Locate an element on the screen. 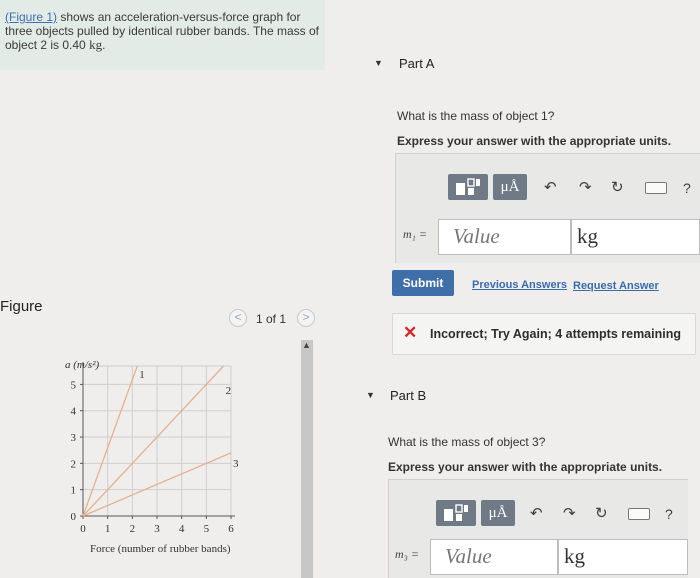  part-b-undo-icon: ↶ is located at coordinates (536, 513).